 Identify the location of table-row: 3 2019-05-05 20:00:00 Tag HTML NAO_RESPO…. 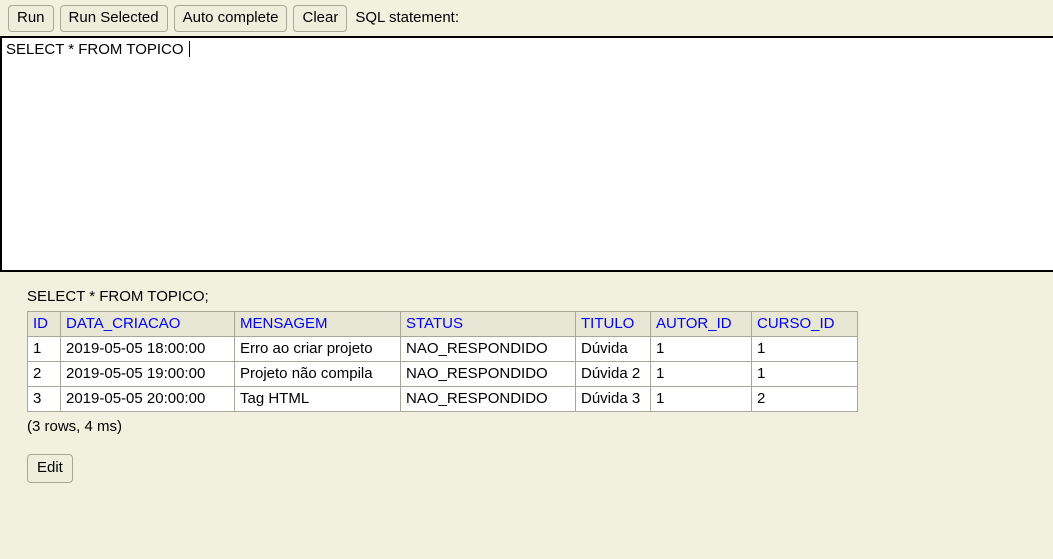
(442, 399).